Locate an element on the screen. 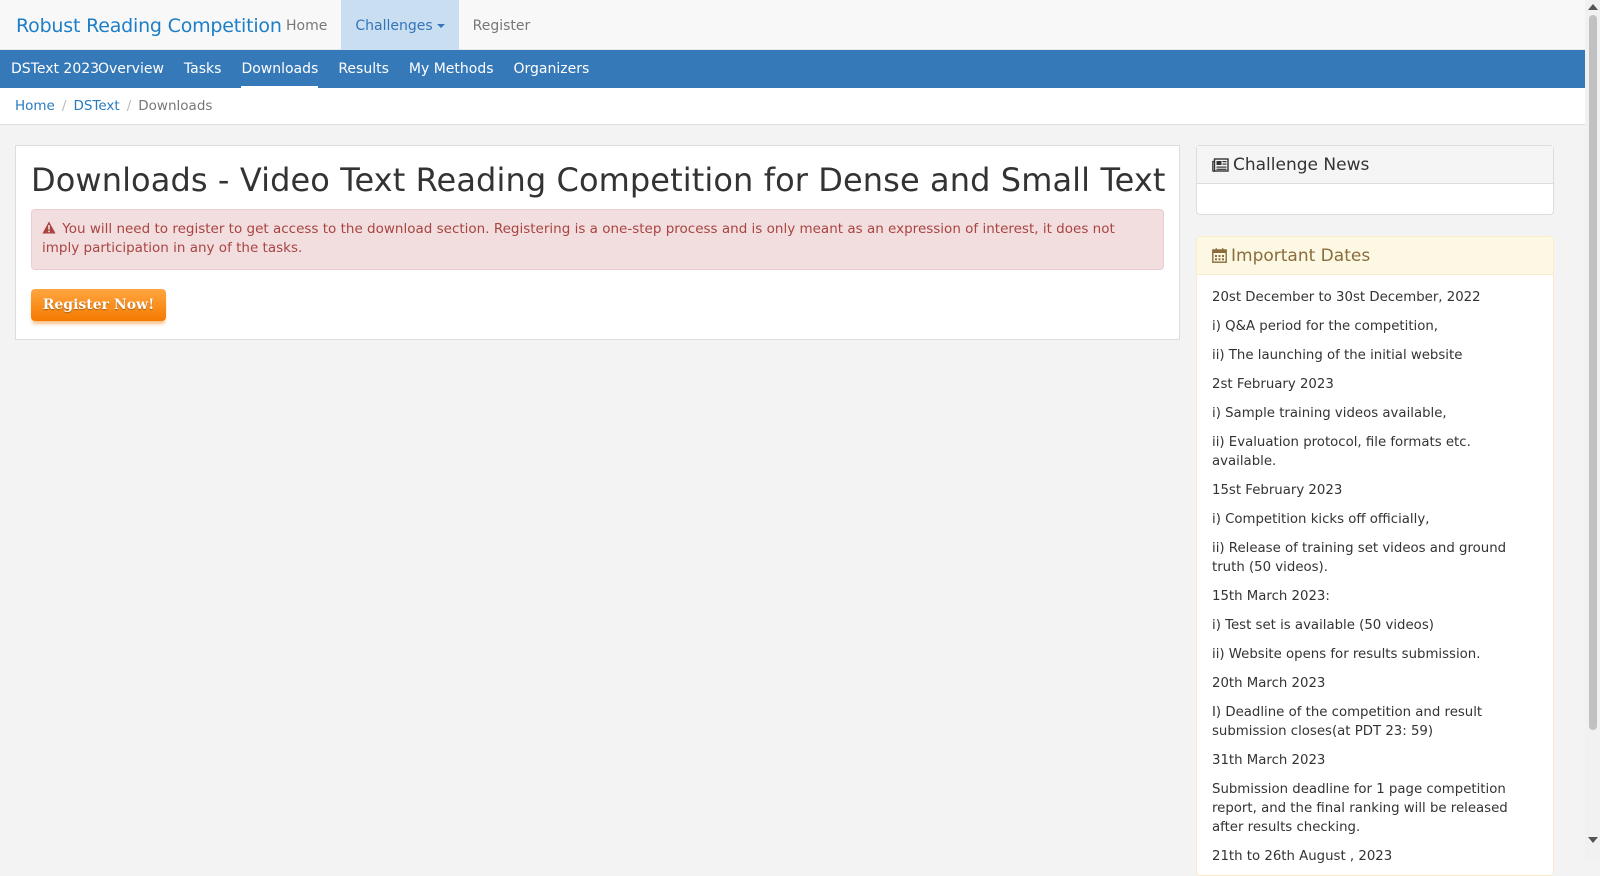  page-scrollbar is located at coordinates (1592, 430).